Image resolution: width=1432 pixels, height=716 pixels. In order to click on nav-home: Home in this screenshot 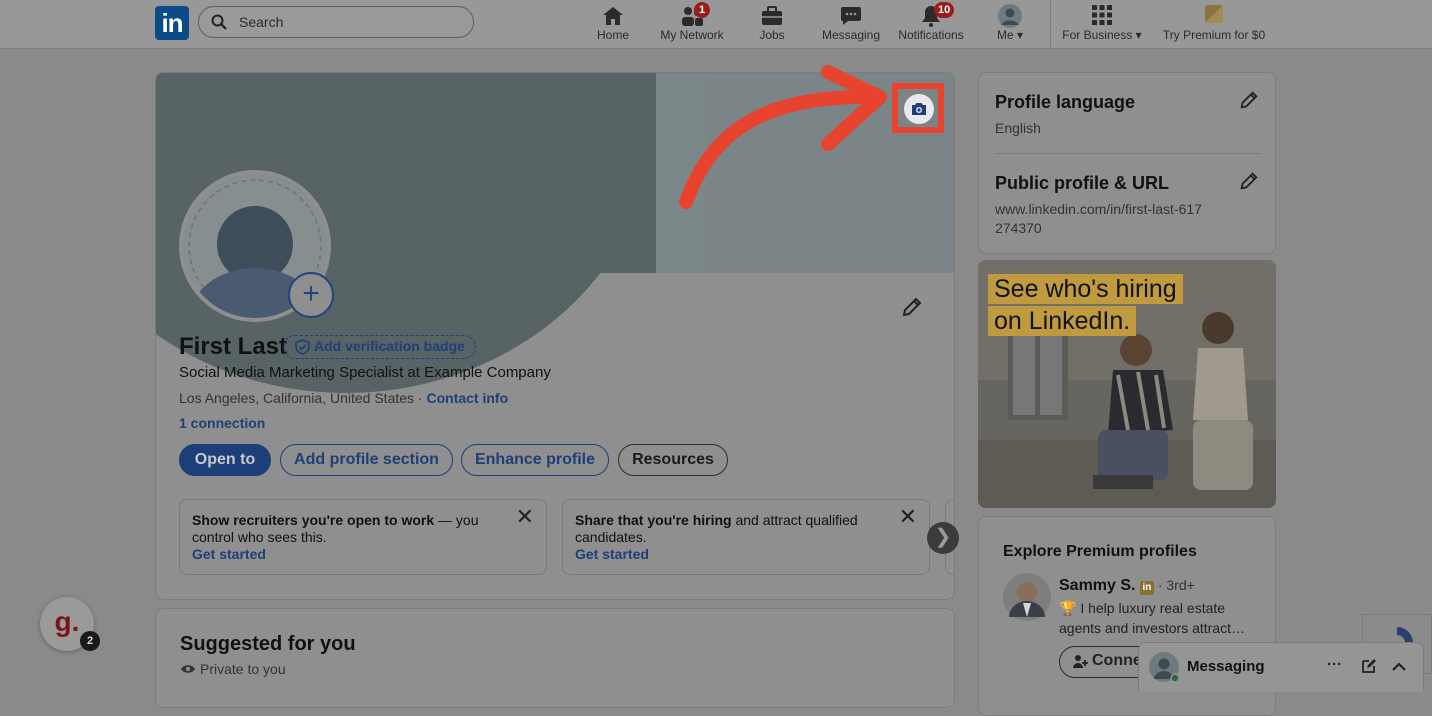, I will do `click(613, 24)`.